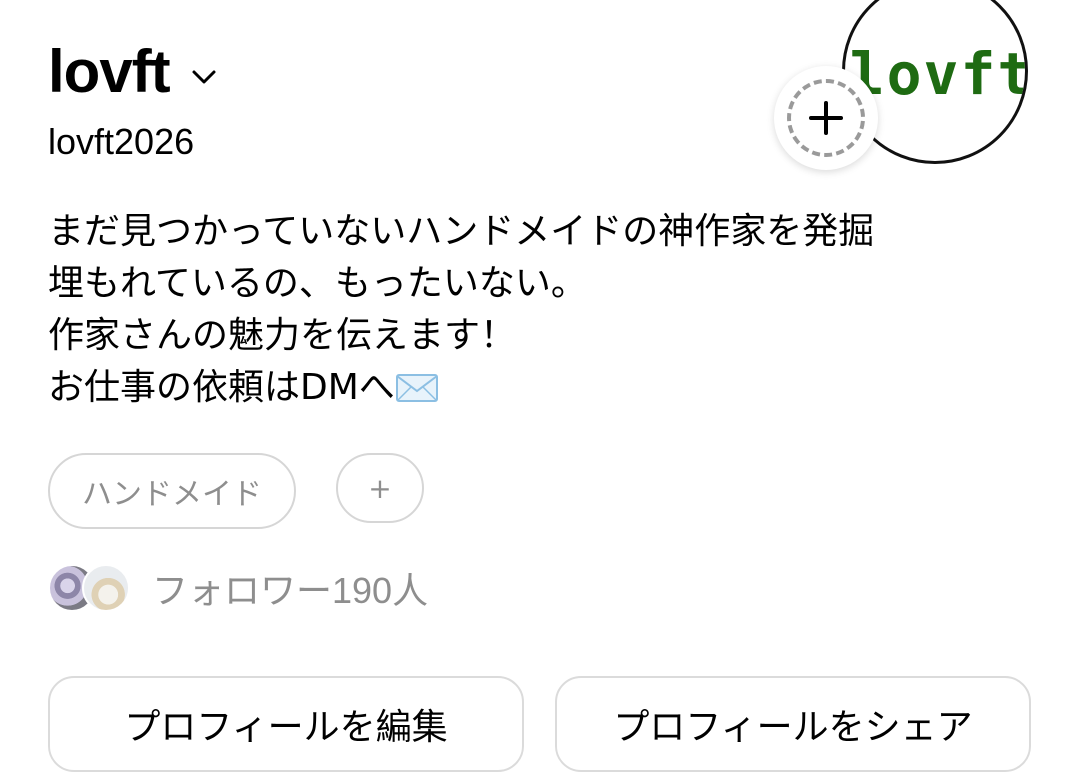  What do you see at coordinates (286, 724) in the screenshot?
I see `edit-profile-button: プロフィールを編集` at bounding box center [286, 724].